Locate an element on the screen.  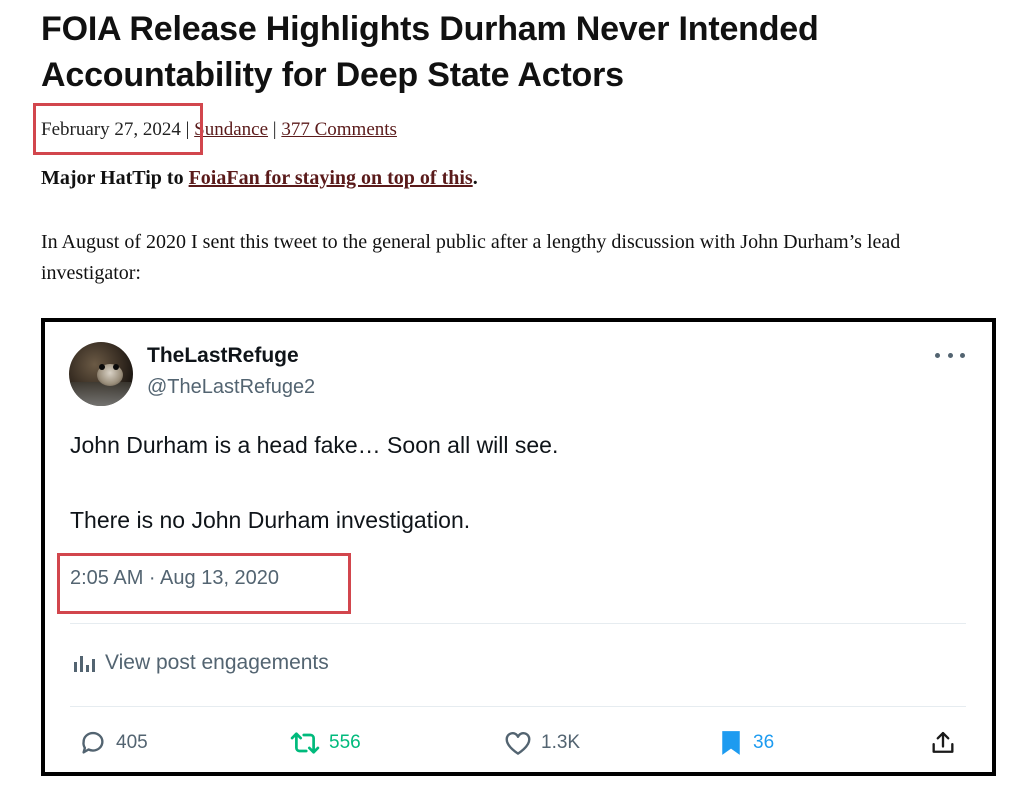
bookmark-button: 36 is located at coordinates (745, 743).